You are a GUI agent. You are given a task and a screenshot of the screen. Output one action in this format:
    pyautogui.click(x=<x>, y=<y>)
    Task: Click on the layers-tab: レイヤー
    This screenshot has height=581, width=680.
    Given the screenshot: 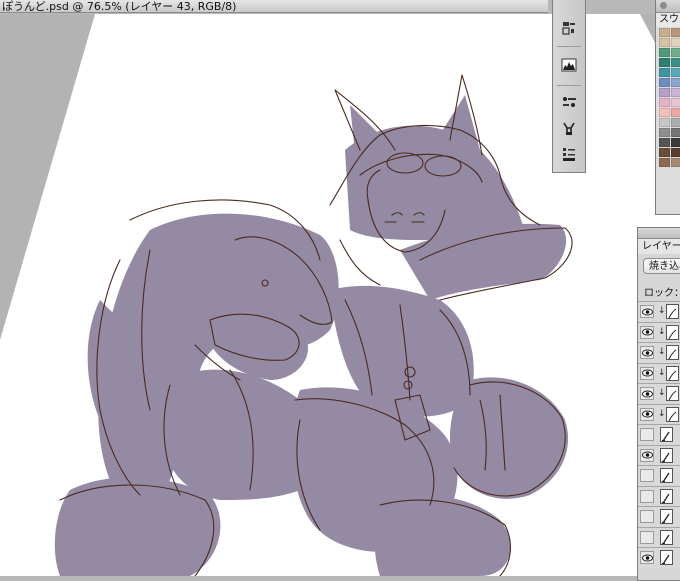 What is the action you would take?
    pyautogui.click(x=659, y=246)
    